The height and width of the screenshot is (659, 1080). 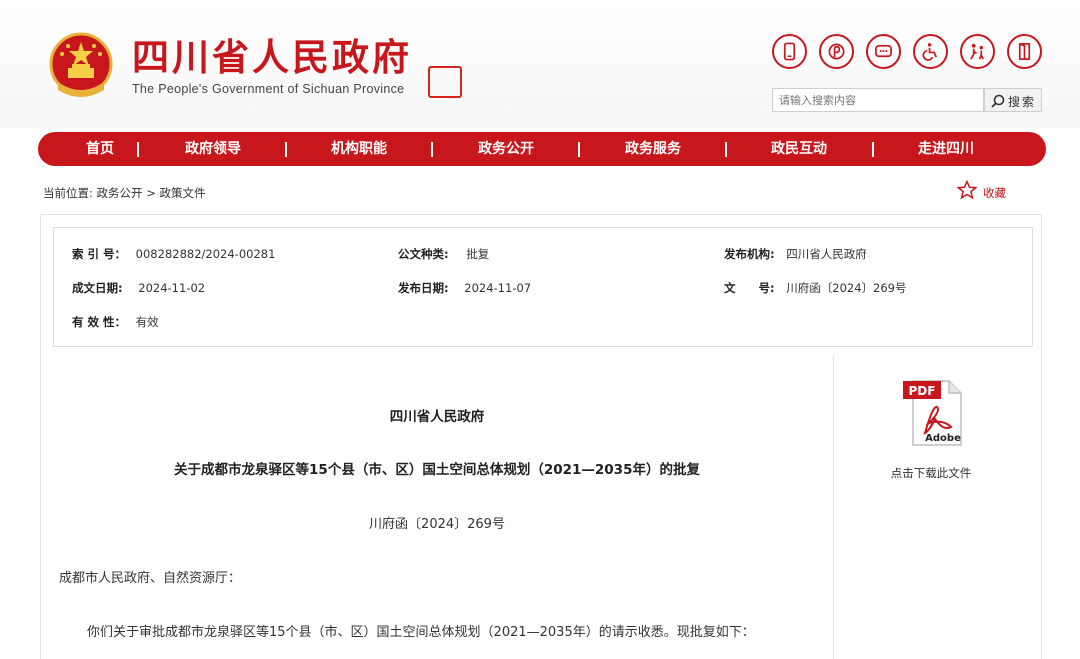 What do you see at coordinates (506, 149) in the screenshot?
I see `nav-item-open-government: 政务公开` at bounding box center [506, 149].